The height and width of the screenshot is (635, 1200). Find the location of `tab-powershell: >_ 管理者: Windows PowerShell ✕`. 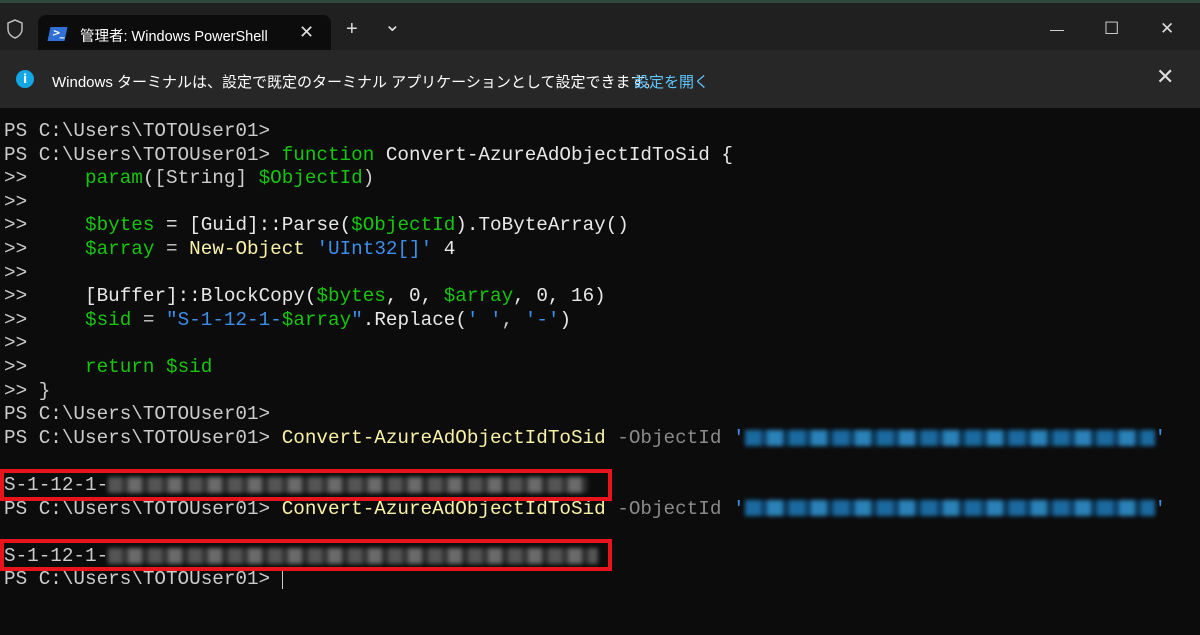

tab-powershell: >_ 管理者: Windows PowerShell ✕ is located at coordinates (184, 34).